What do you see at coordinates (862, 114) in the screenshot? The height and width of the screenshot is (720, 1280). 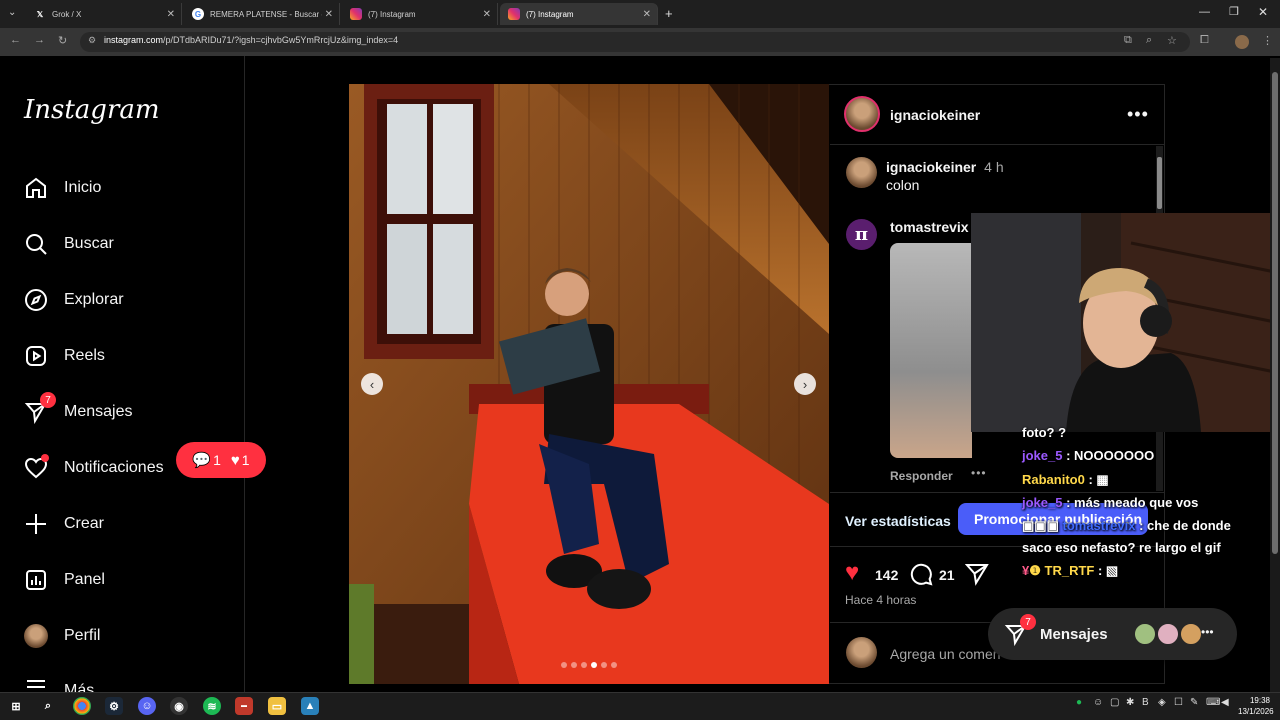 I see `author-avatar` at bounding box center [862, 114].